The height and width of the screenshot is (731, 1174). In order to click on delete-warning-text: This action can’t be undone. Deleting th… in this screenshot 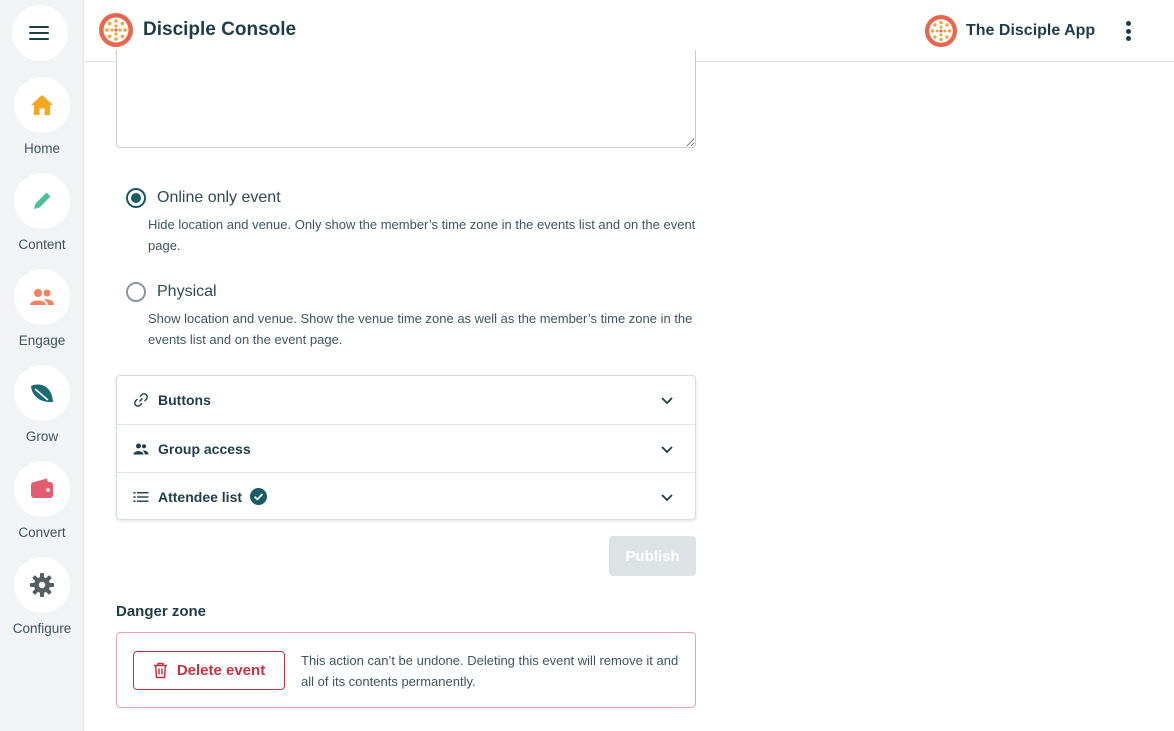, I will do `click(490, 671)`.